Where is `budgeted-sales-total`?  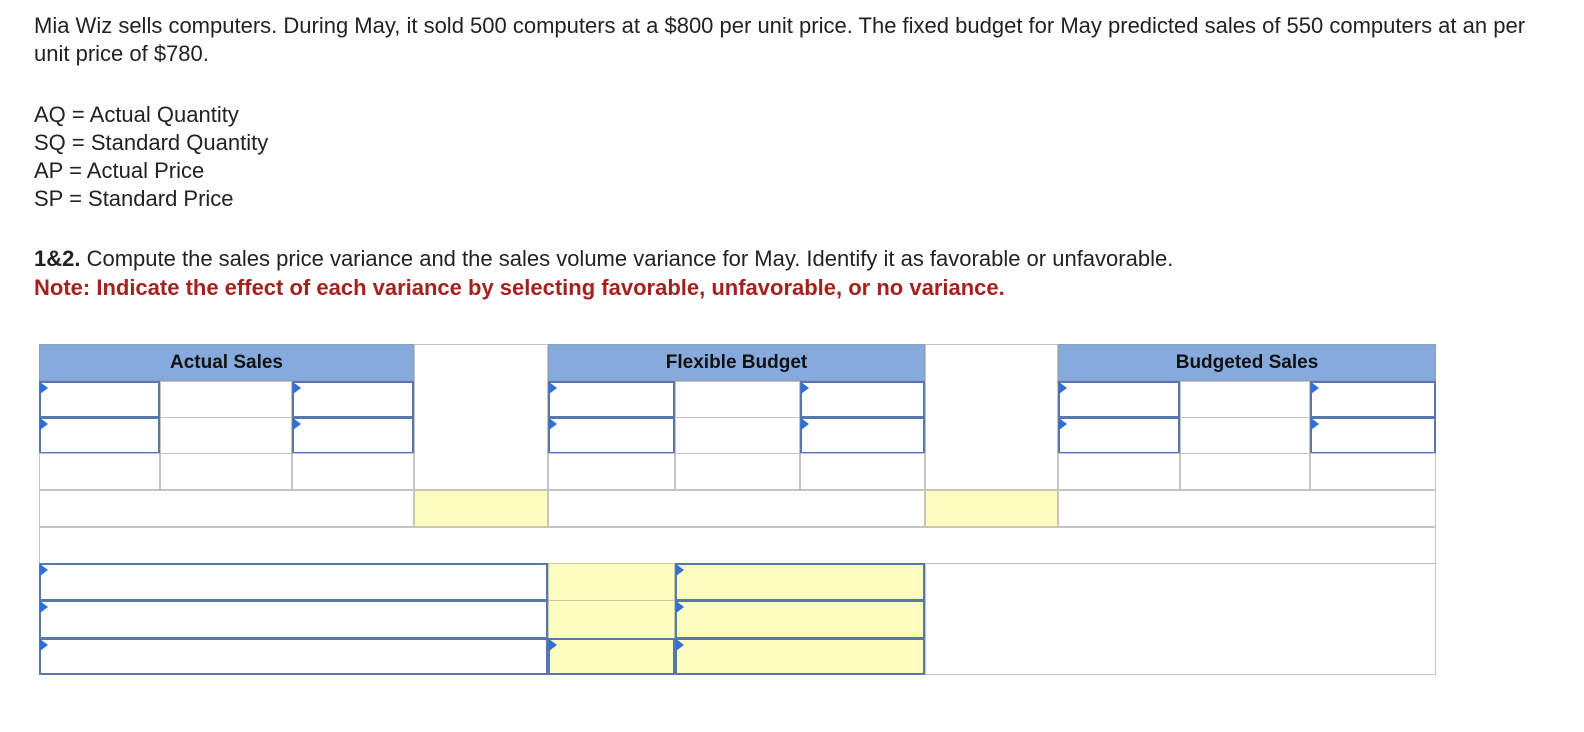 budgeted-sales-total is located at coordinates (1247, 508).